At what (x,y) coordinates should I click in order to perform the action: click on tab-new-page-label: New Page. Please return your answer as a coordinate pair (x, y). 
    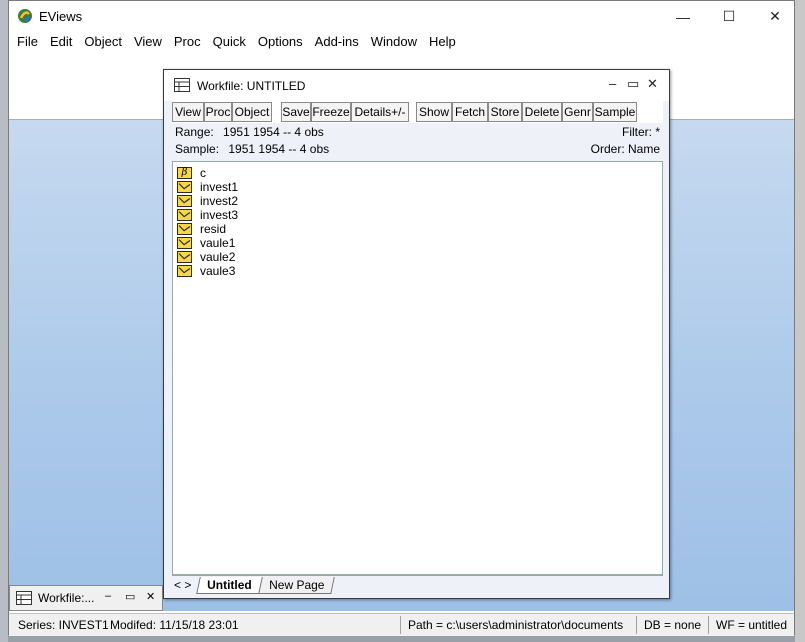
    Looking at the image, I should click on (297, 585).